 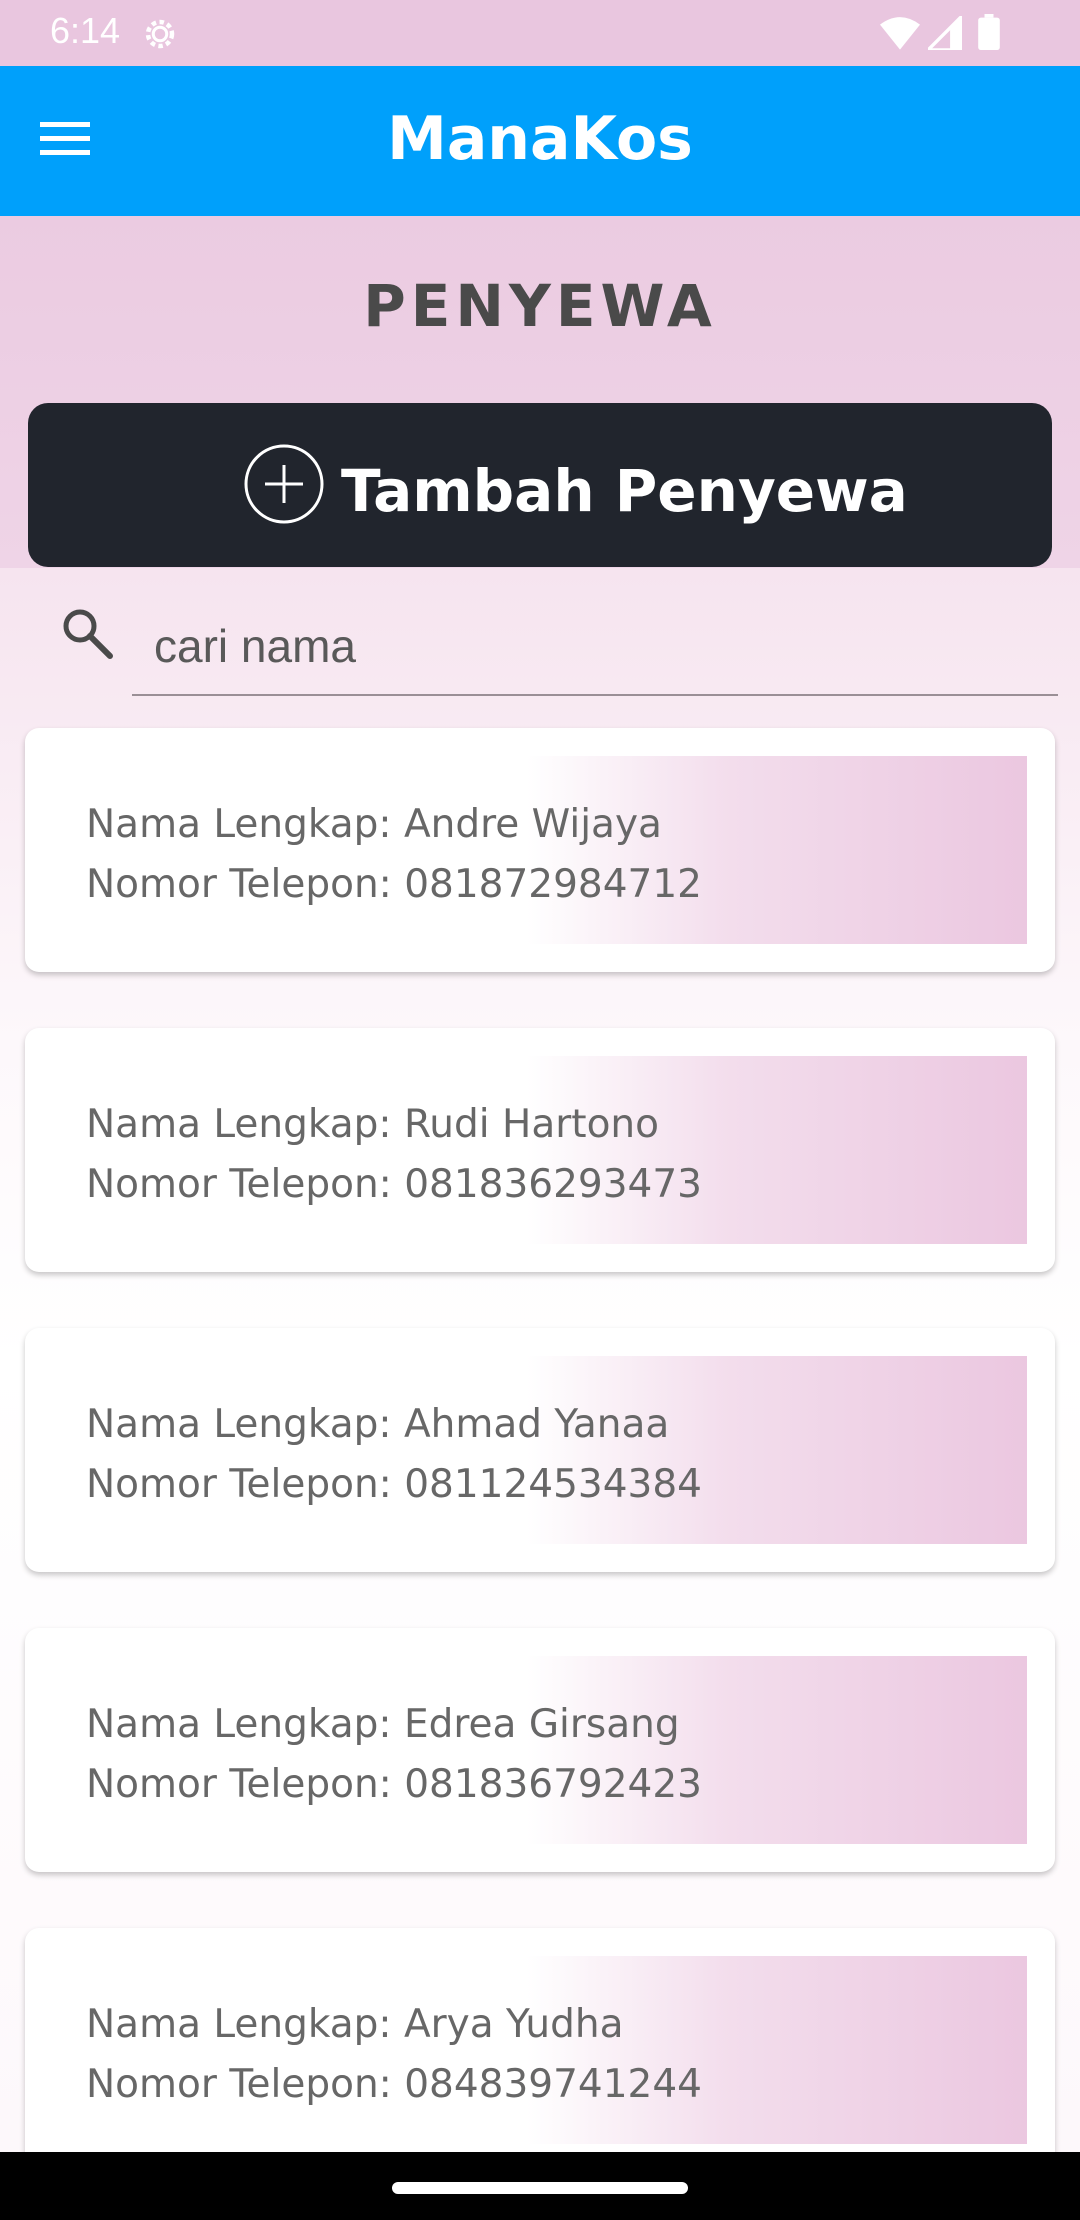 I want to click on search-input, so click(x=595, y=647).